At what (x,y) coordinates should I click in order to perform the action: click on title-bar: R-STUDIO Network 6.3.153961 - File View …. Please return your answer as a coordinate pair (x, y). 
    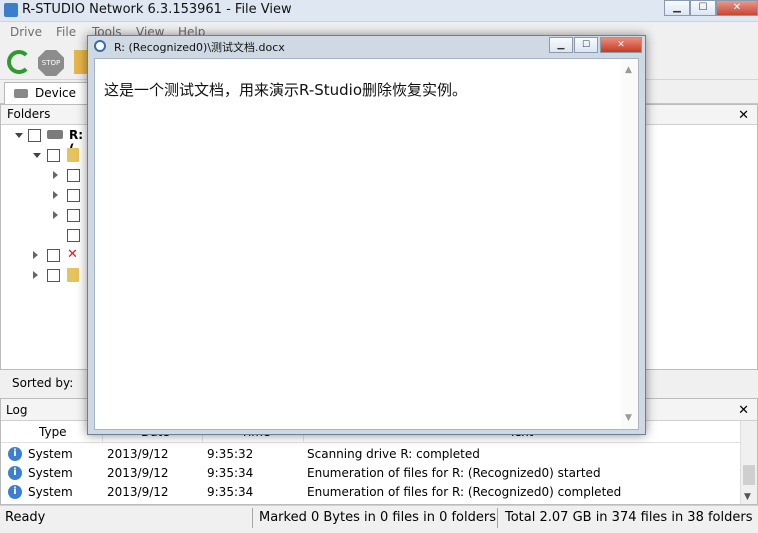
    Looking at the image, I should click on (379, 11).